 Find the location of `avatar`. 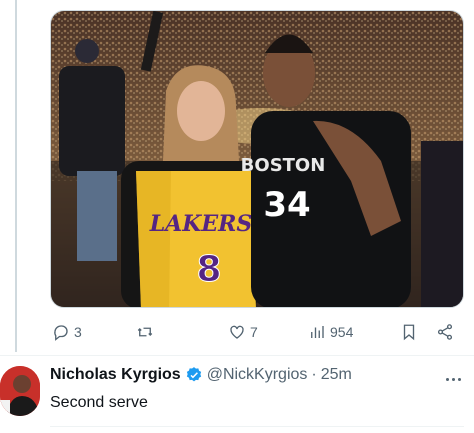

avatar is located at coordinates (20, 391).